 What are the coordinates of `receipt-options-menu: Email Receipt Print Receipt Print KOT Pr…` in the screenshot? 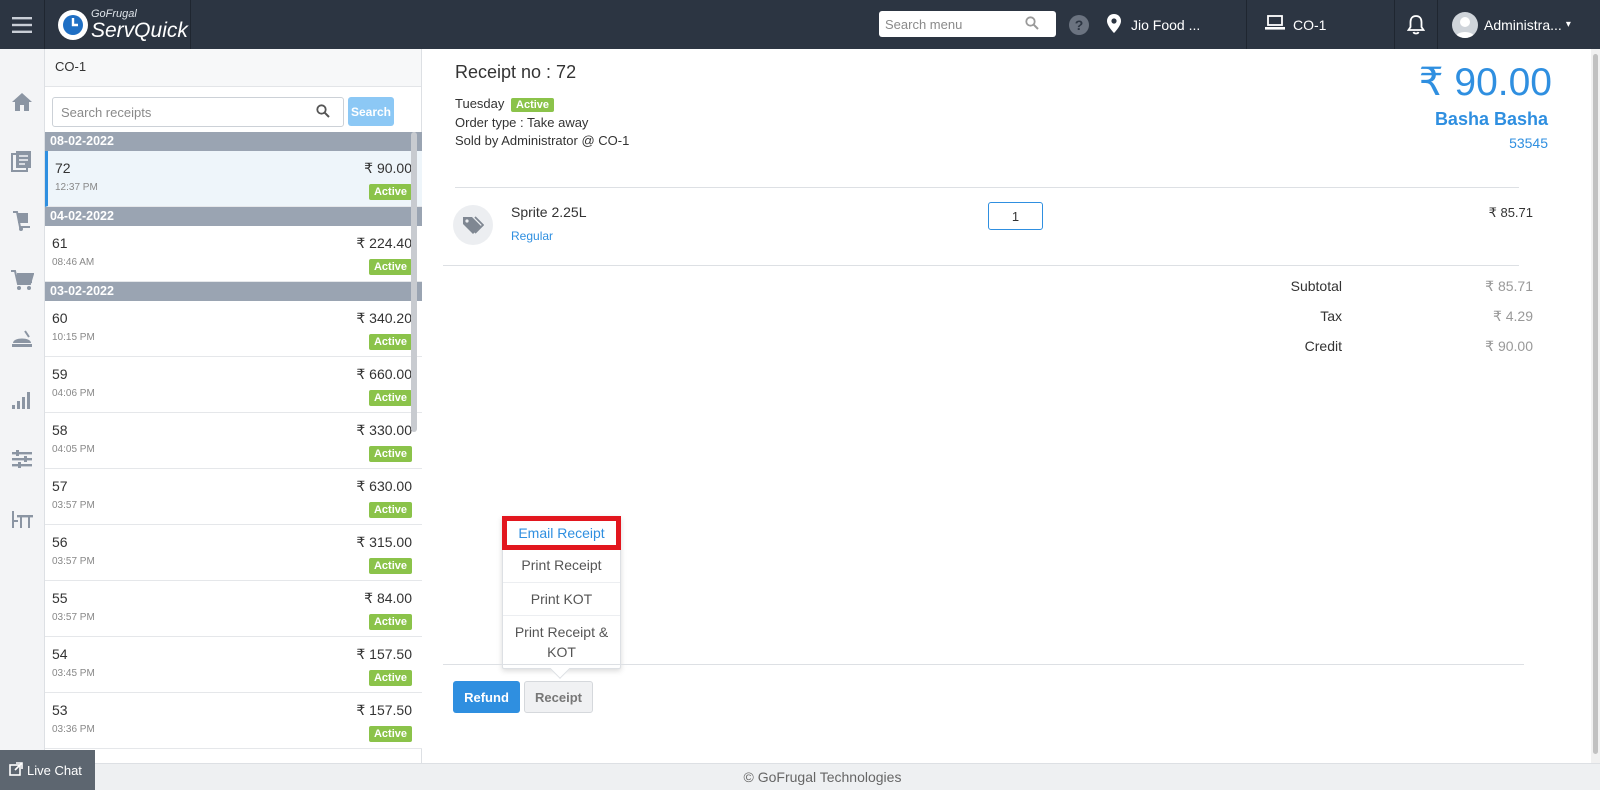 It's located at (561, 598).